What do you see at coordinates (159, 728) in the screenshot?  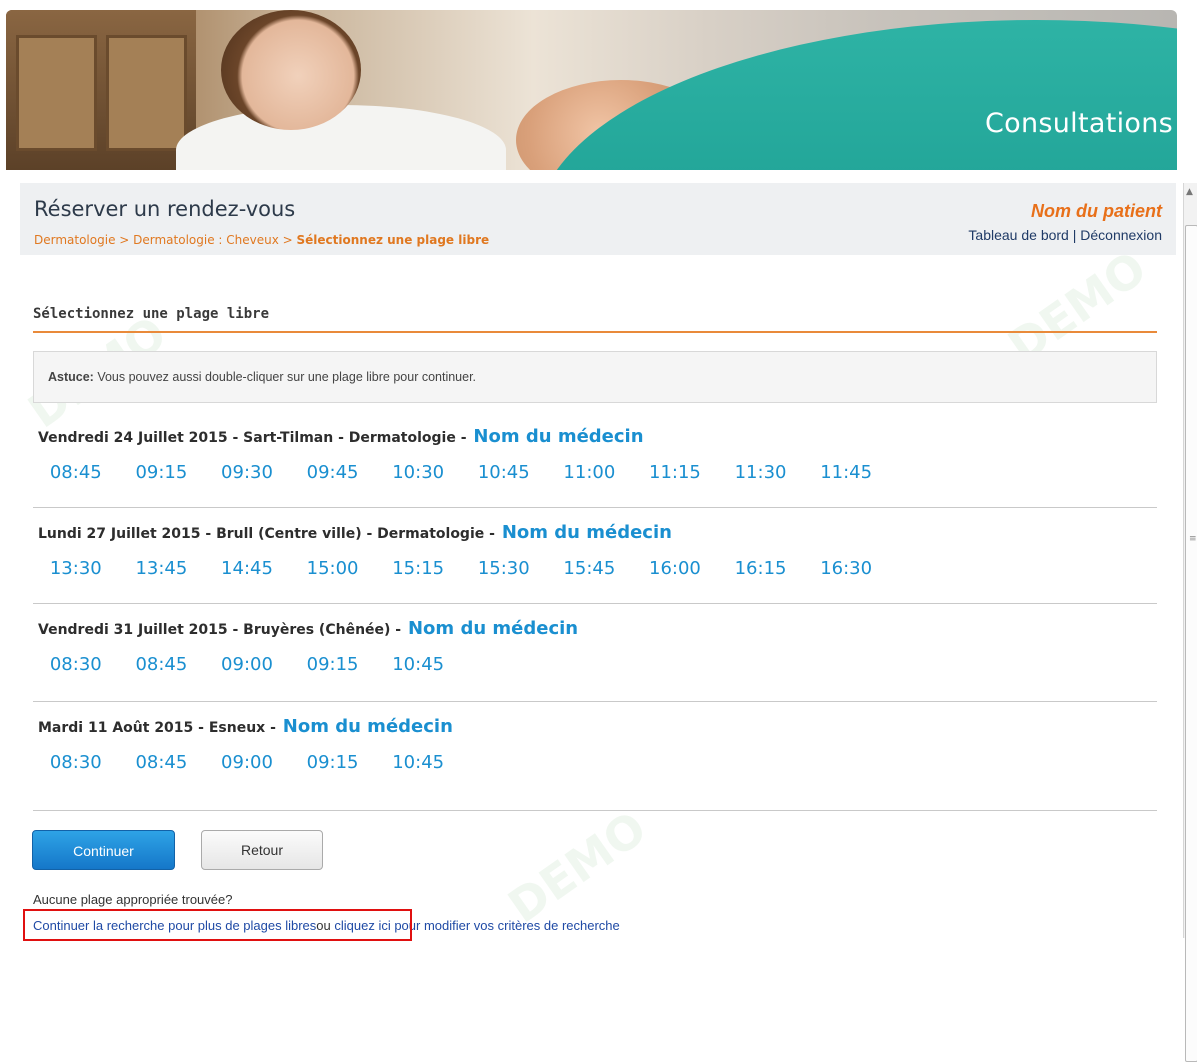 I see `day-label: Mardi 11 Août 2015 - Esneux -` at bounding box center [159, 728].